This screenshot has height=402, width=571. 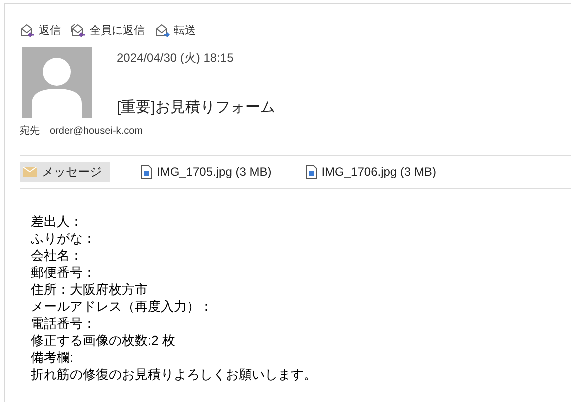 I want to click on forward-icon, so click(x=163, y=31).